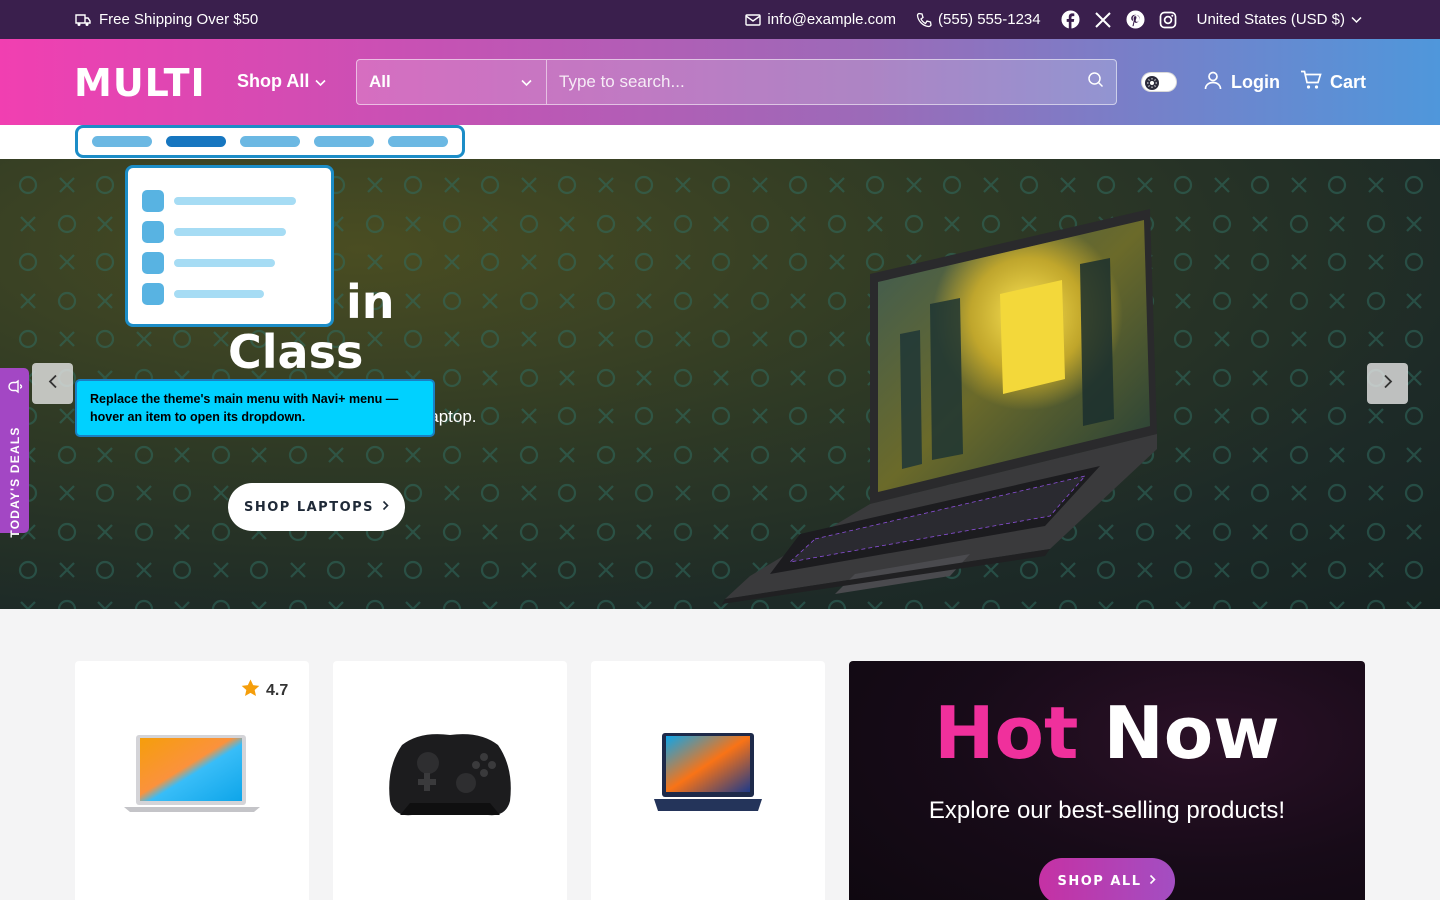  I want to click on laptop-image, so click(939, 406).